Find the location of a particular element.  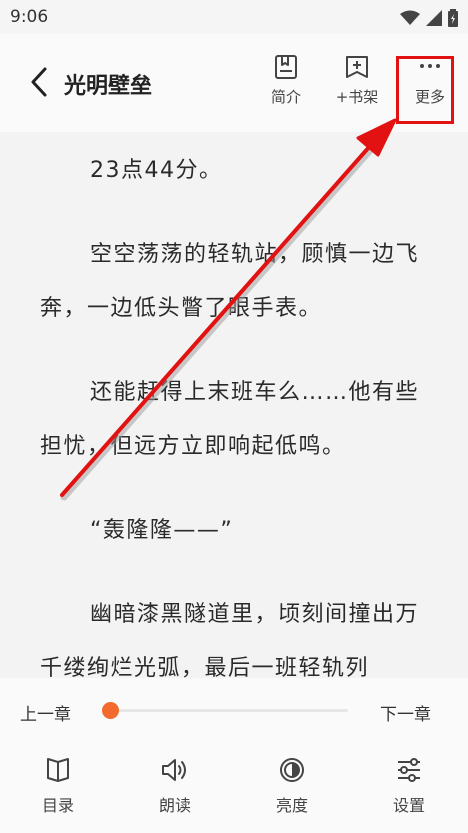

status-bar: 9:06 is located at coordinates (234, 17).